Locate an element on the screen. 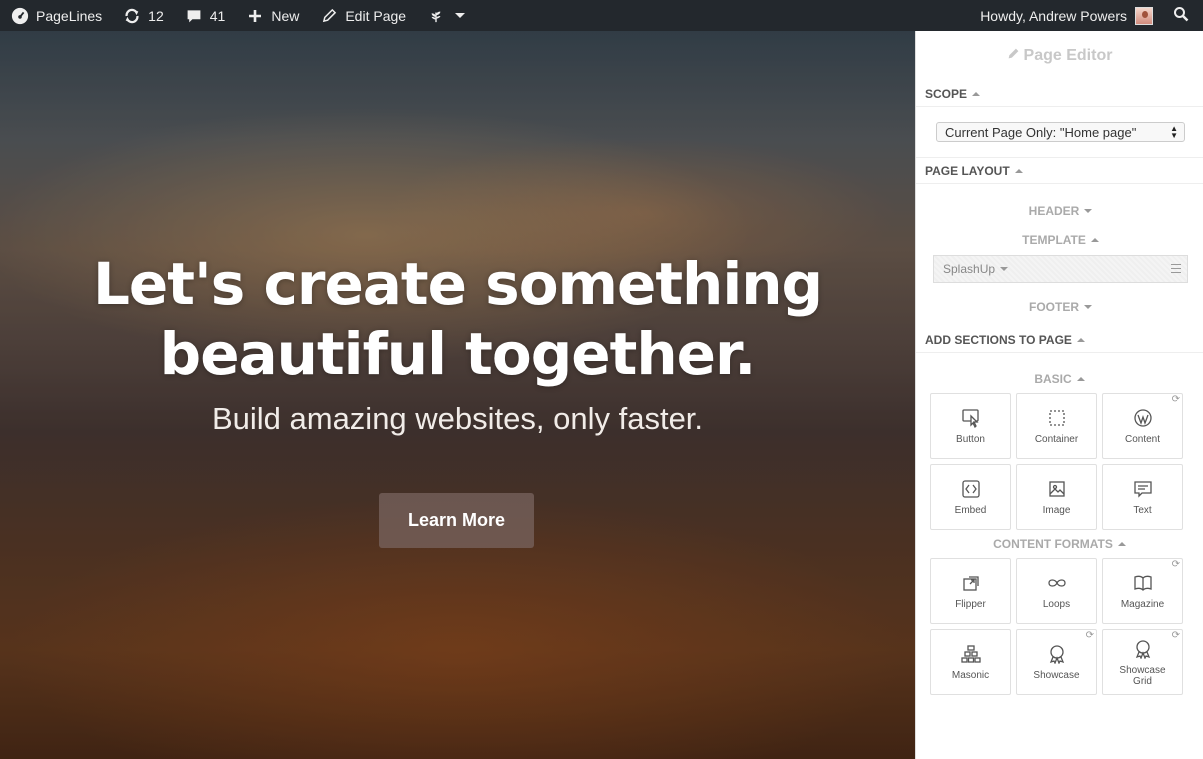  template-value: SplashUp is located at coordinates (969, 269).